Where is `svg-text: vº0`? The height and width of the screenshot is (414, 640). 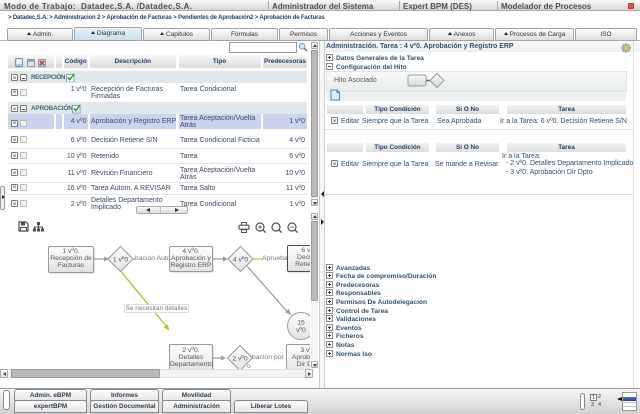 svg-text: vº0 is located at coordinates (301, 330).